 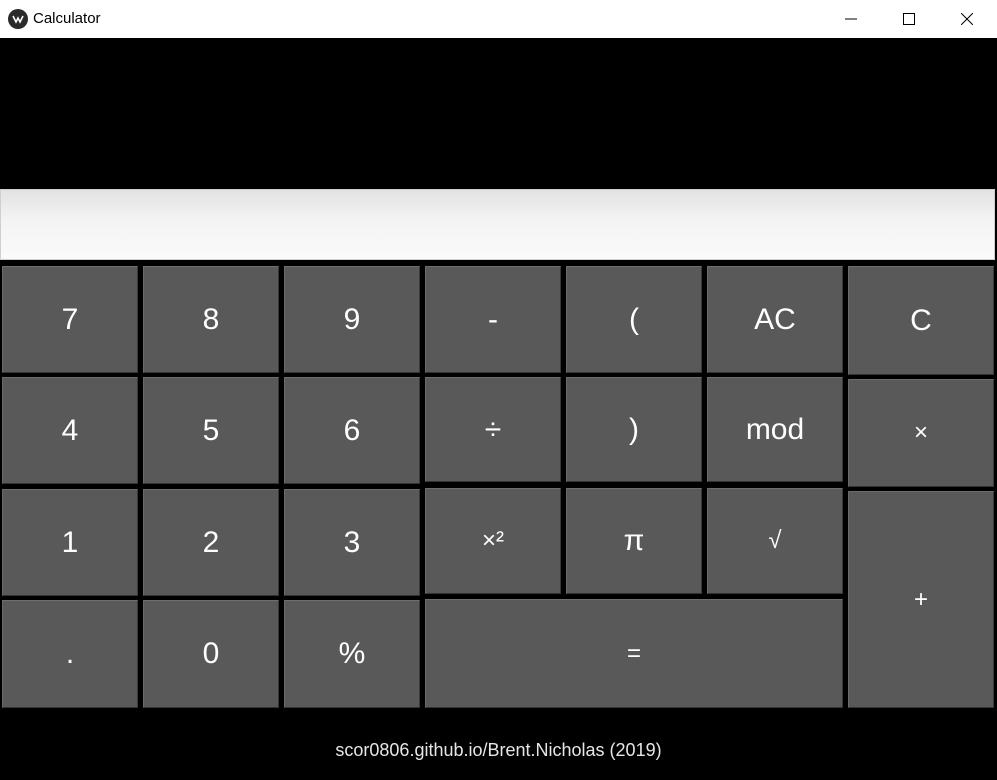 What do you see at coordinates (18, 19) in the screenshot?
I see `app-logo-icon` at bounding box center [18, 19].